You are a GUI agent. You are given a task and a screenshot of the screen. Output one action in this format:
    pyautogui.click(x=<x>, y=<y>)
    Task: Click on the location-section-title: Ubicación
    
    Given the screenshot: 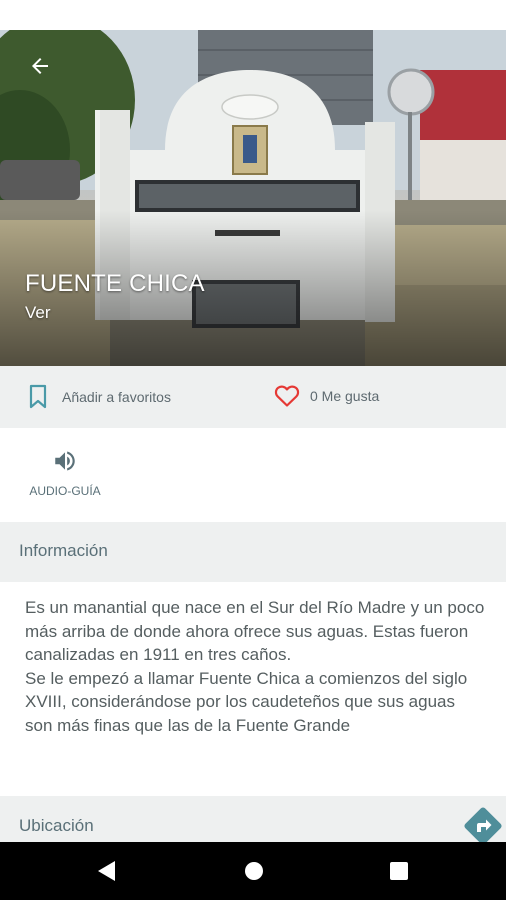 What is the action you would take?
    pyautogui.click(x=56, y=825)
    